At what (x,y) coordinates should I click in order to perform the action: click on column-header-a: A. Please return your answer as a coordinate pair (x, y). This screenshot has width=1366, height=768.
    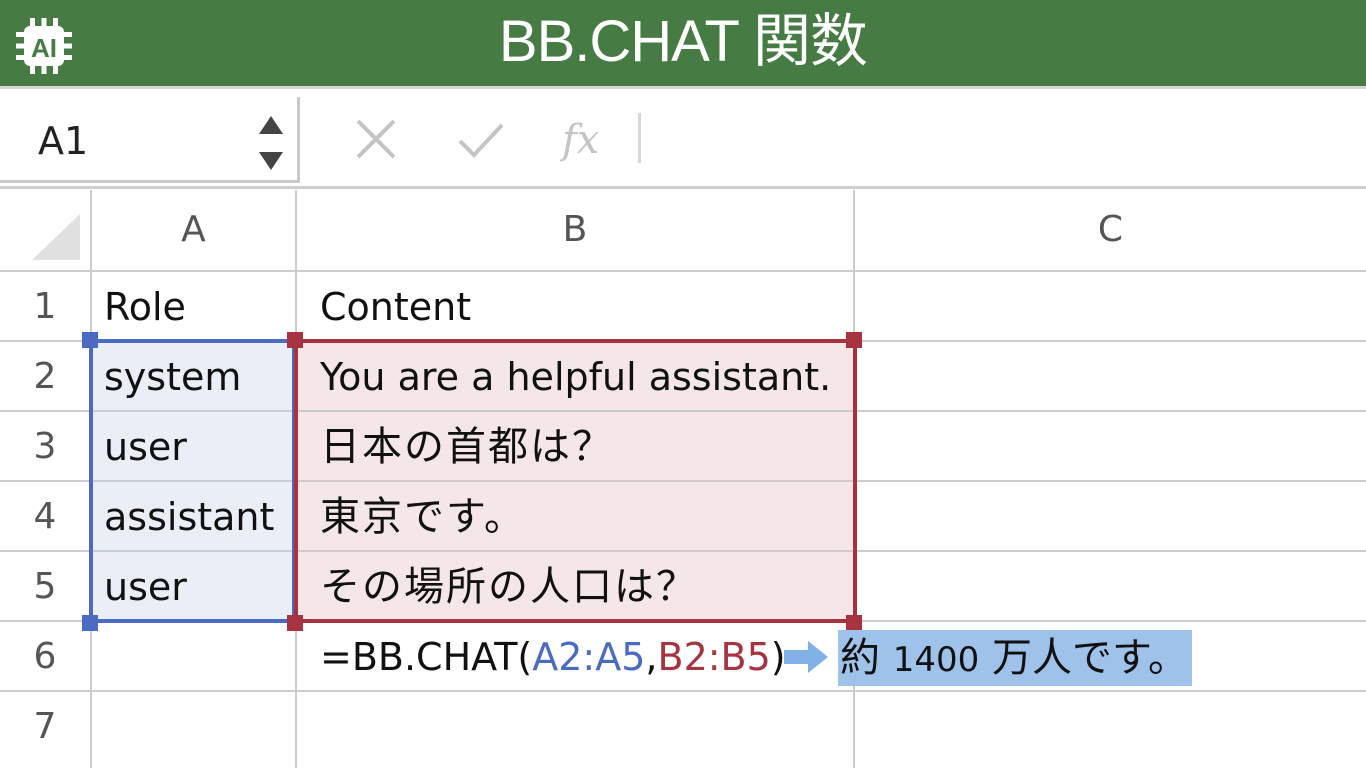
    Looking at the image, I should click on (193, 230).